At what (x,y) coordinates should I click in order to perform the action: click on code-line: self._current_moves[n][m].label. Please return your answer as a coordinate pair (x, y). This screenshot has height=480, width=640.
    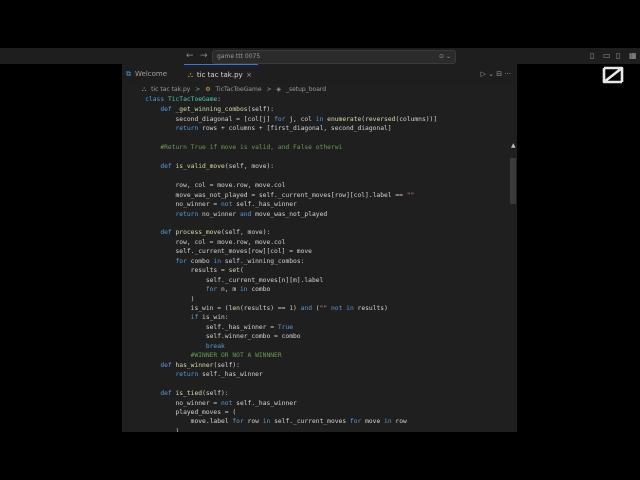
    Looking at the image, I should click on (227, 280).